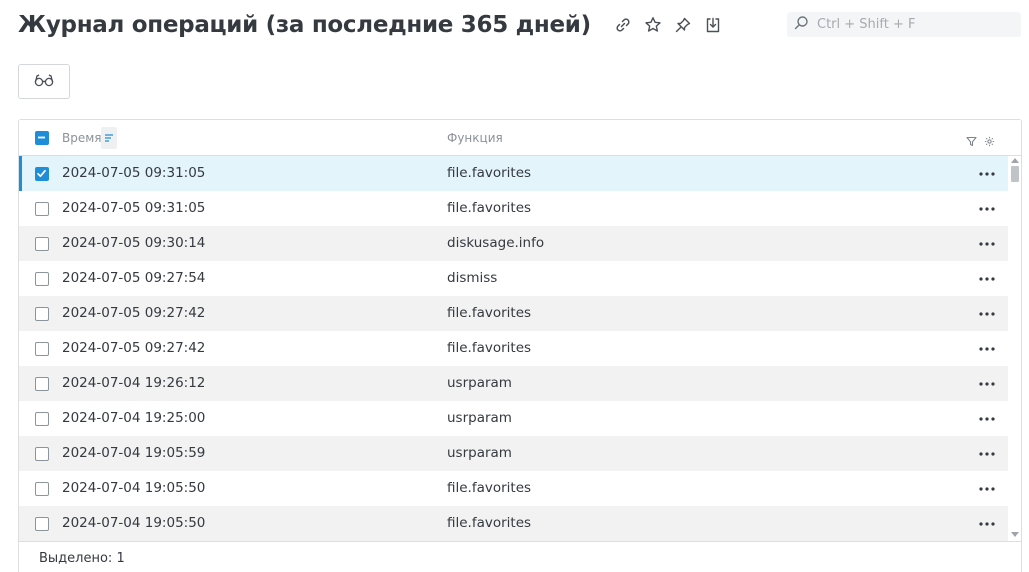 The width and height of the screenshot is (1029, 572). I want to click on scroll-down-arrow, so click(1015, 534).